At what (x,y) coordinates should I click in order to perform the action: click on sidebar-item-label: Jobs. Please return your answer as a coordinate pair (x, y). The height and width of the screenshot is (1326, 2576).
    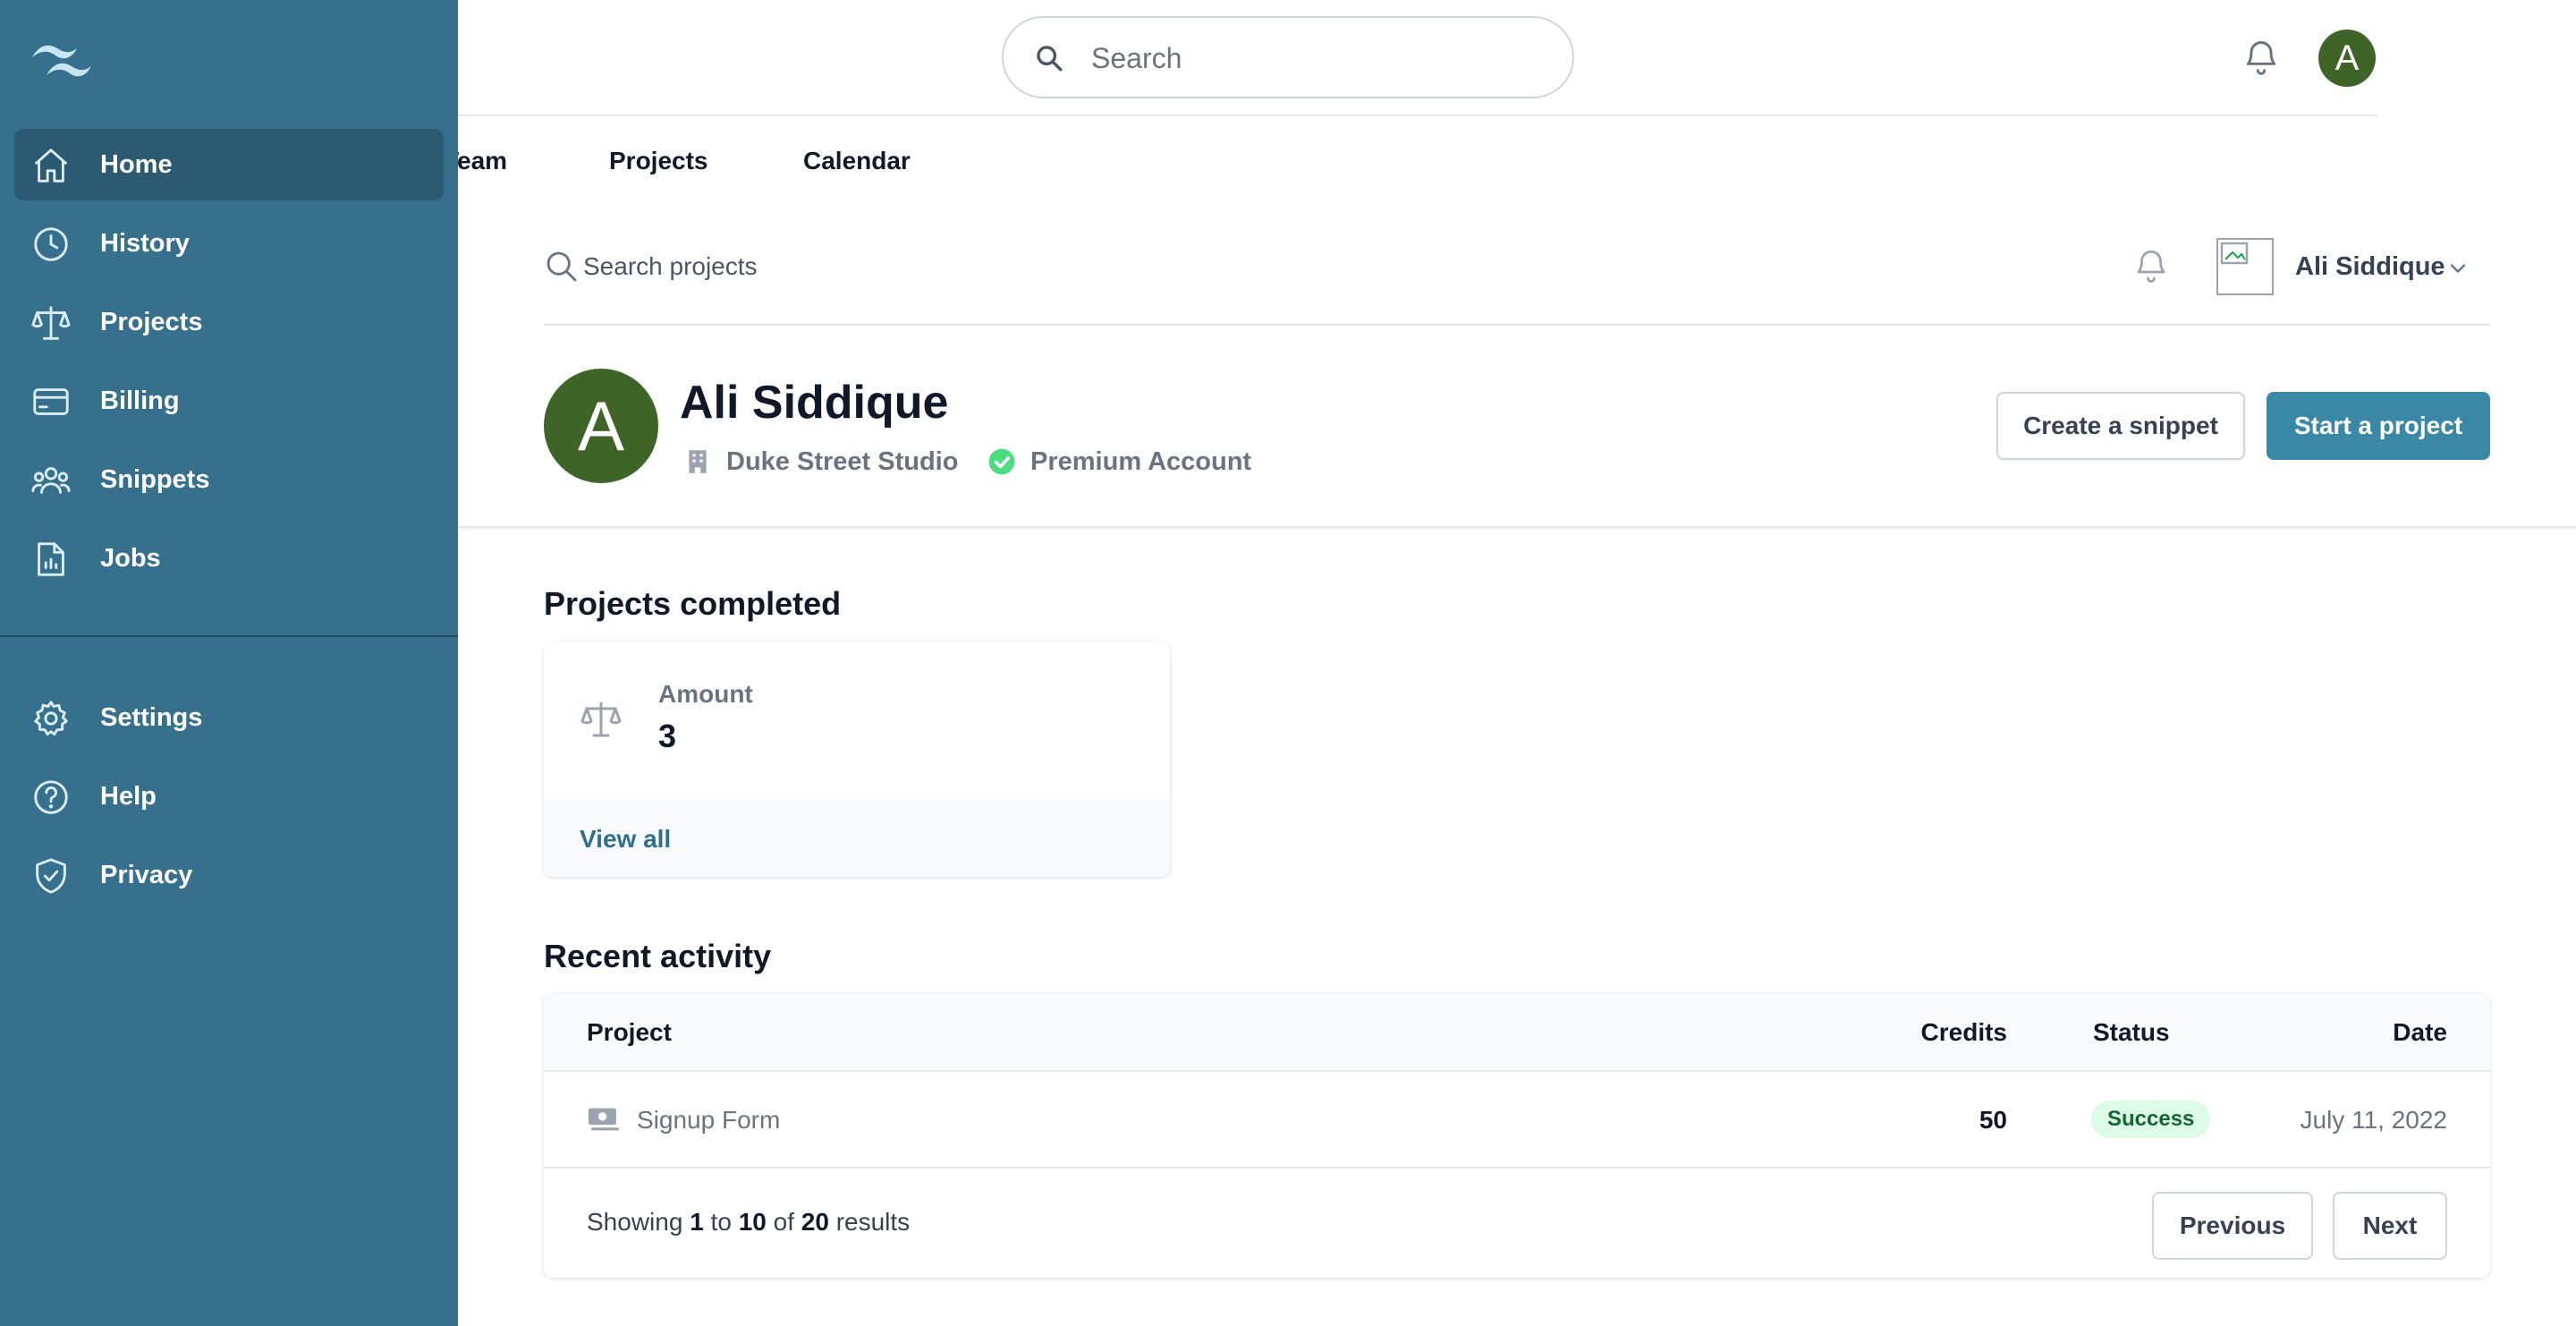
    Looking at the image, I should click on (130, 558).